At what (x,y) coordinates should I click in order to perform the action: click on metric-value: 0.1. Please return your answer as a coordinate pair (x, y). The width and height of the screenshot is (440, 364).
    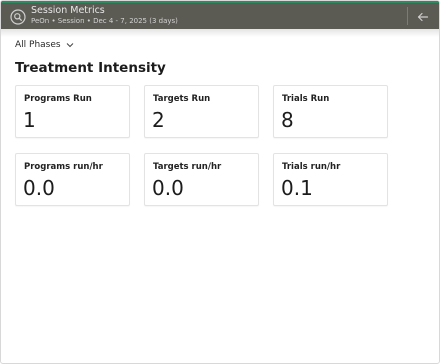
    Looking at the image, I should click on (297, 188).